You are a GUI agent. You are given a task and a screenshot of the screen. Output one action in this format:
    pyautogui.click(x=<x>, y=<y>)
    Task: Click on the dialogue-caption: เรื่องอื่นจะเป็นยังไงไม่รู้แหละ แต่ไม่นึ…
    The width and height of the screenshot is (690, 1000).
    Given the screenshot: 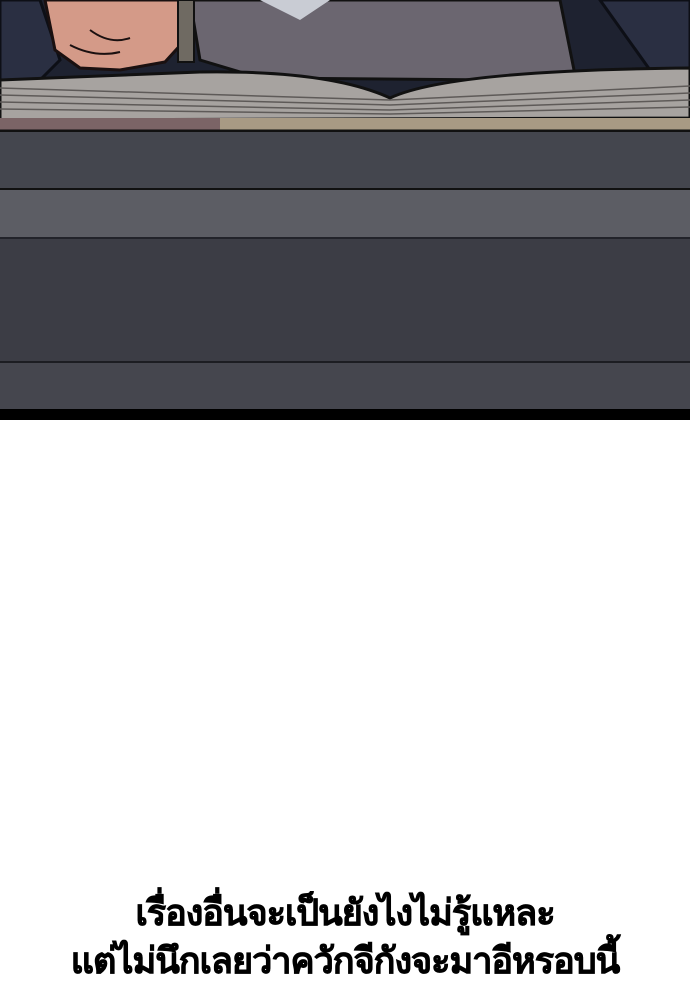 What is the action you would take?
    pyautogui.click(x=345, y=938)
    